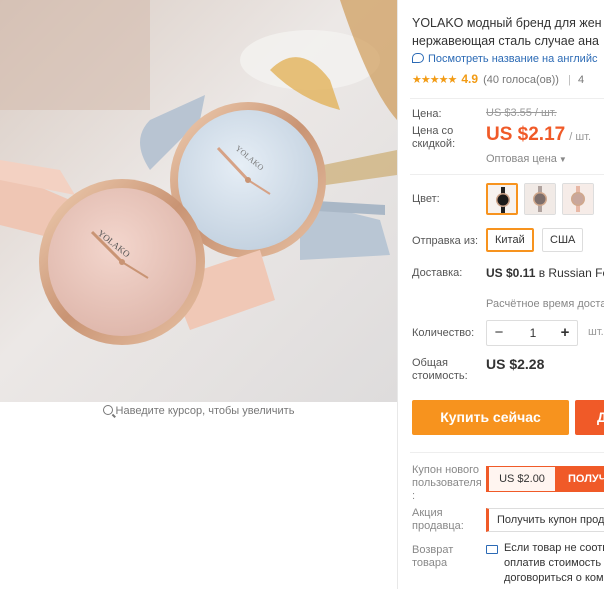 This screenshot has height=589, width=604. What do you see at coordinates (545, 520) in the screenshot?
I see `seller-coupon-button: Получить купон прод` at bounding box center [545, 520].